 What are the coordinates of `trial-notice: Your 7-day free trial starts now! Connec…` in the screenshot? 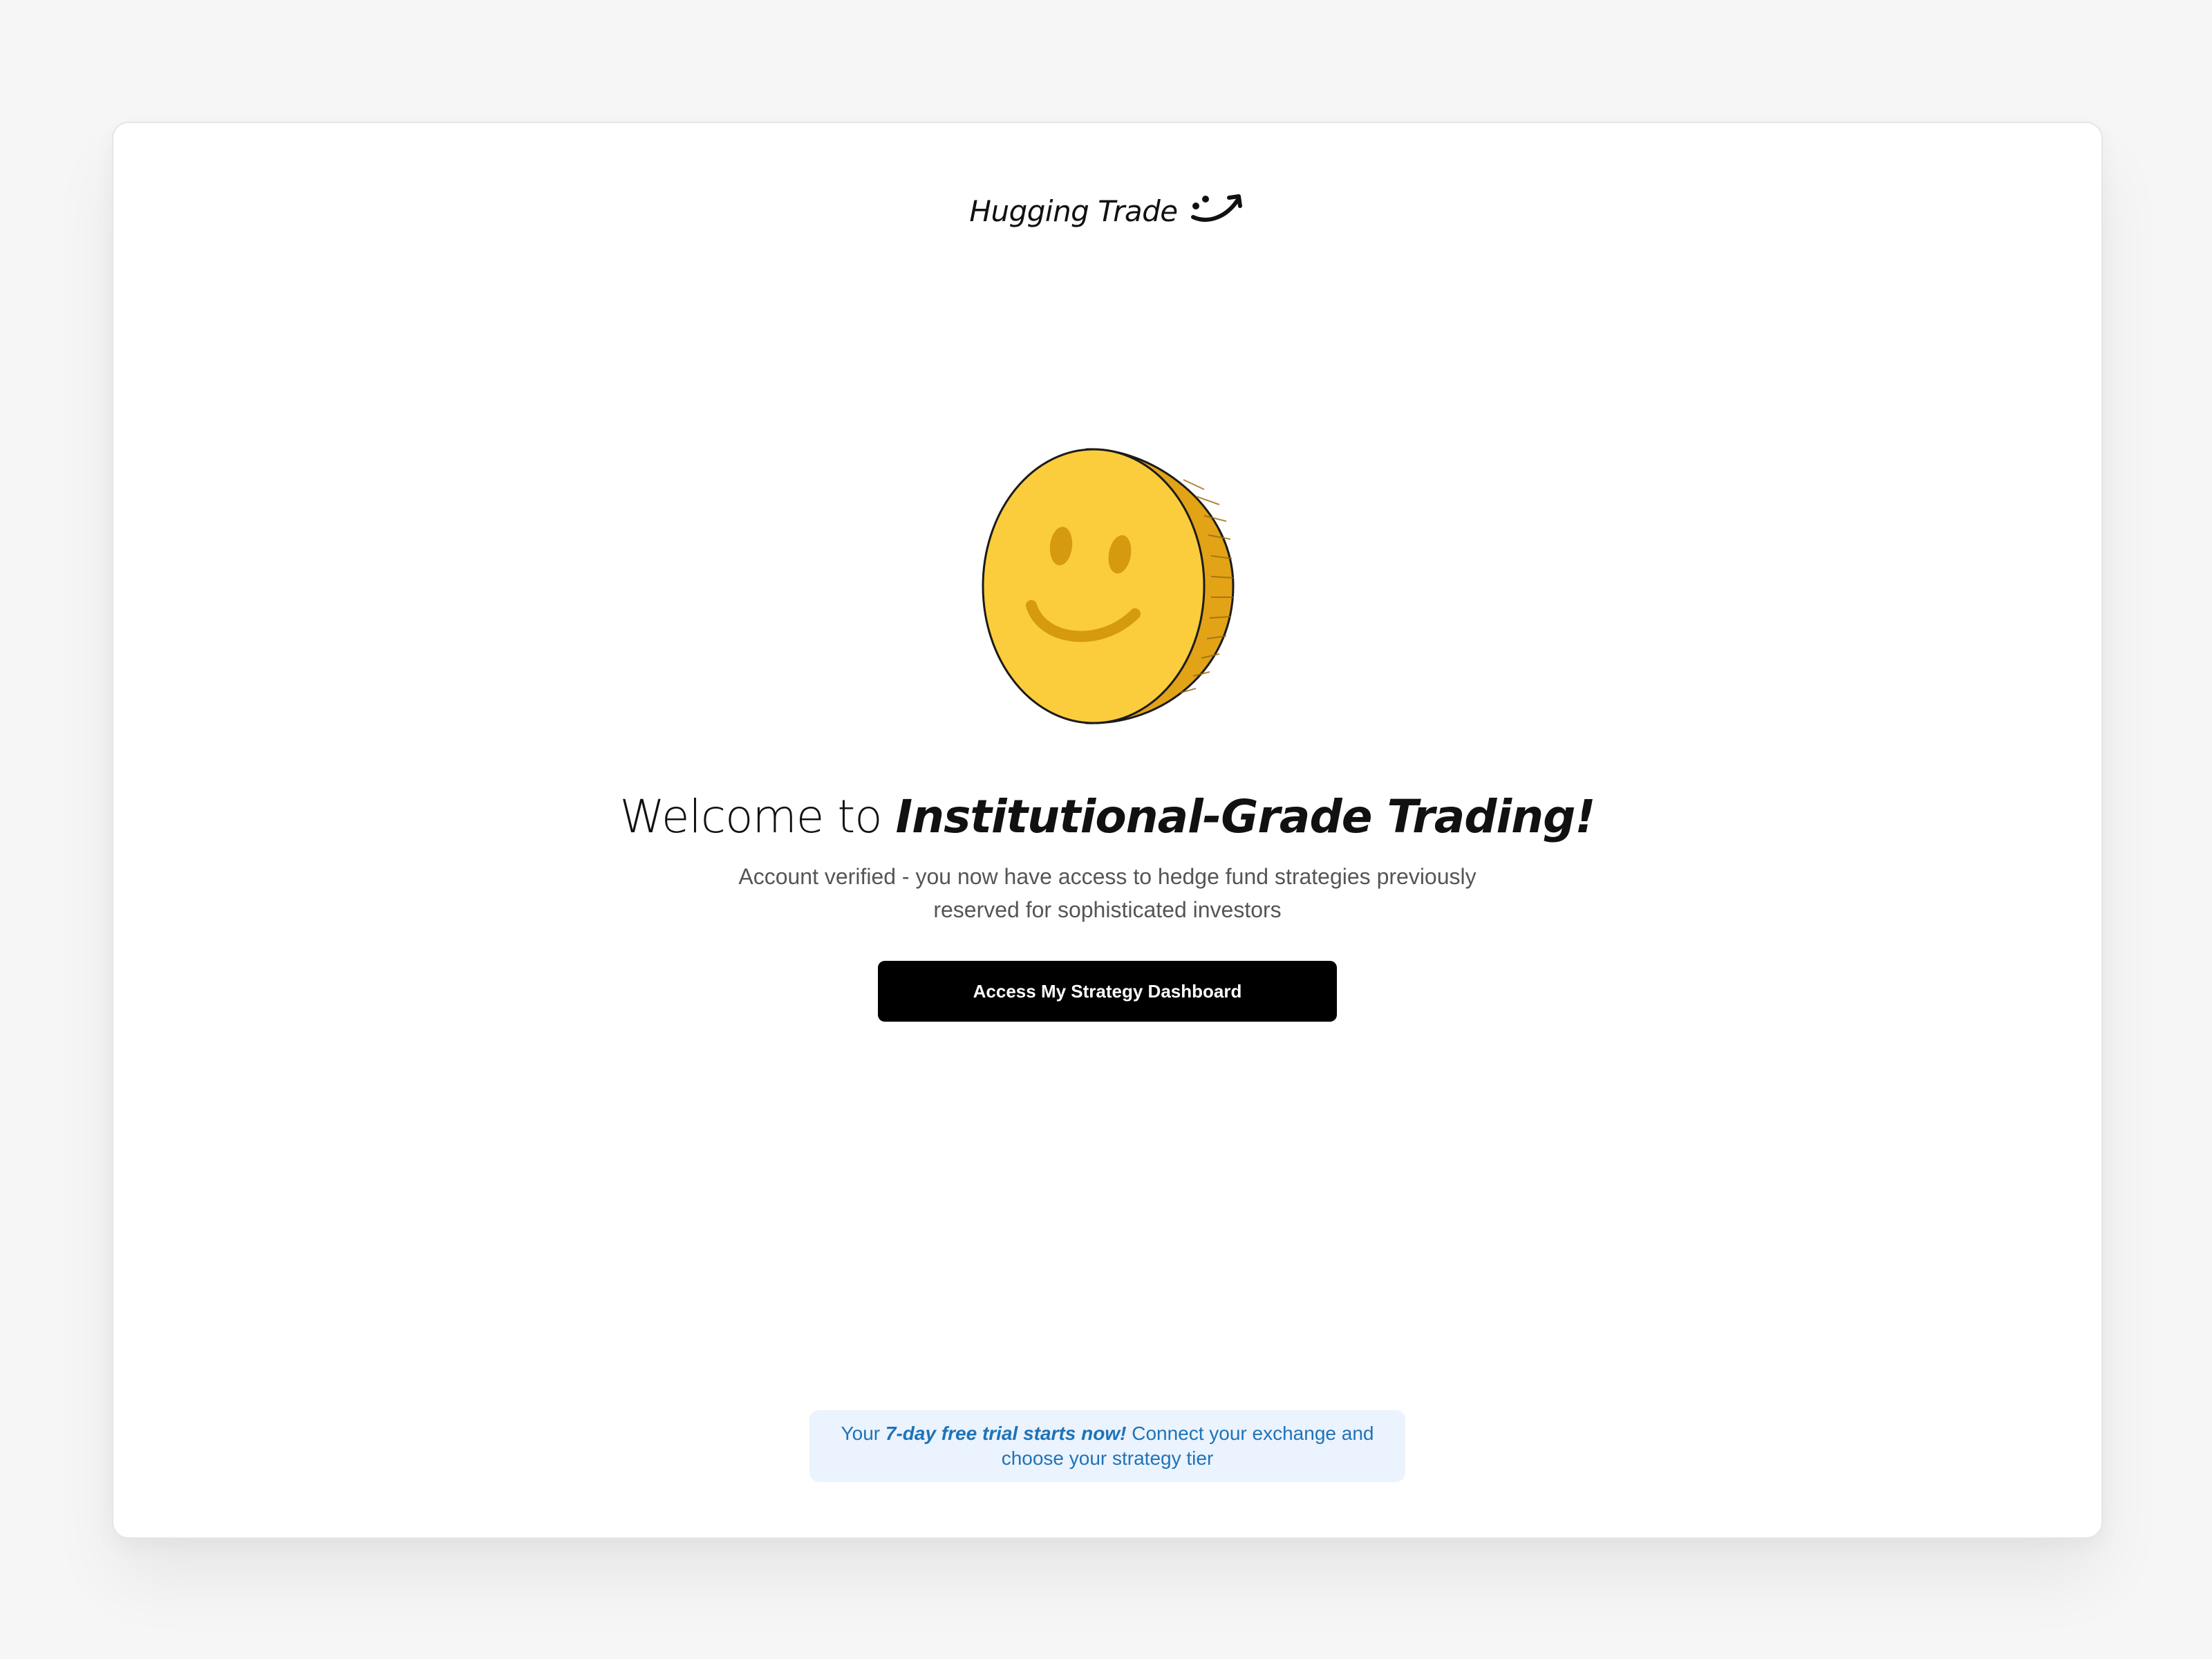 It's located at (1107, 1446).